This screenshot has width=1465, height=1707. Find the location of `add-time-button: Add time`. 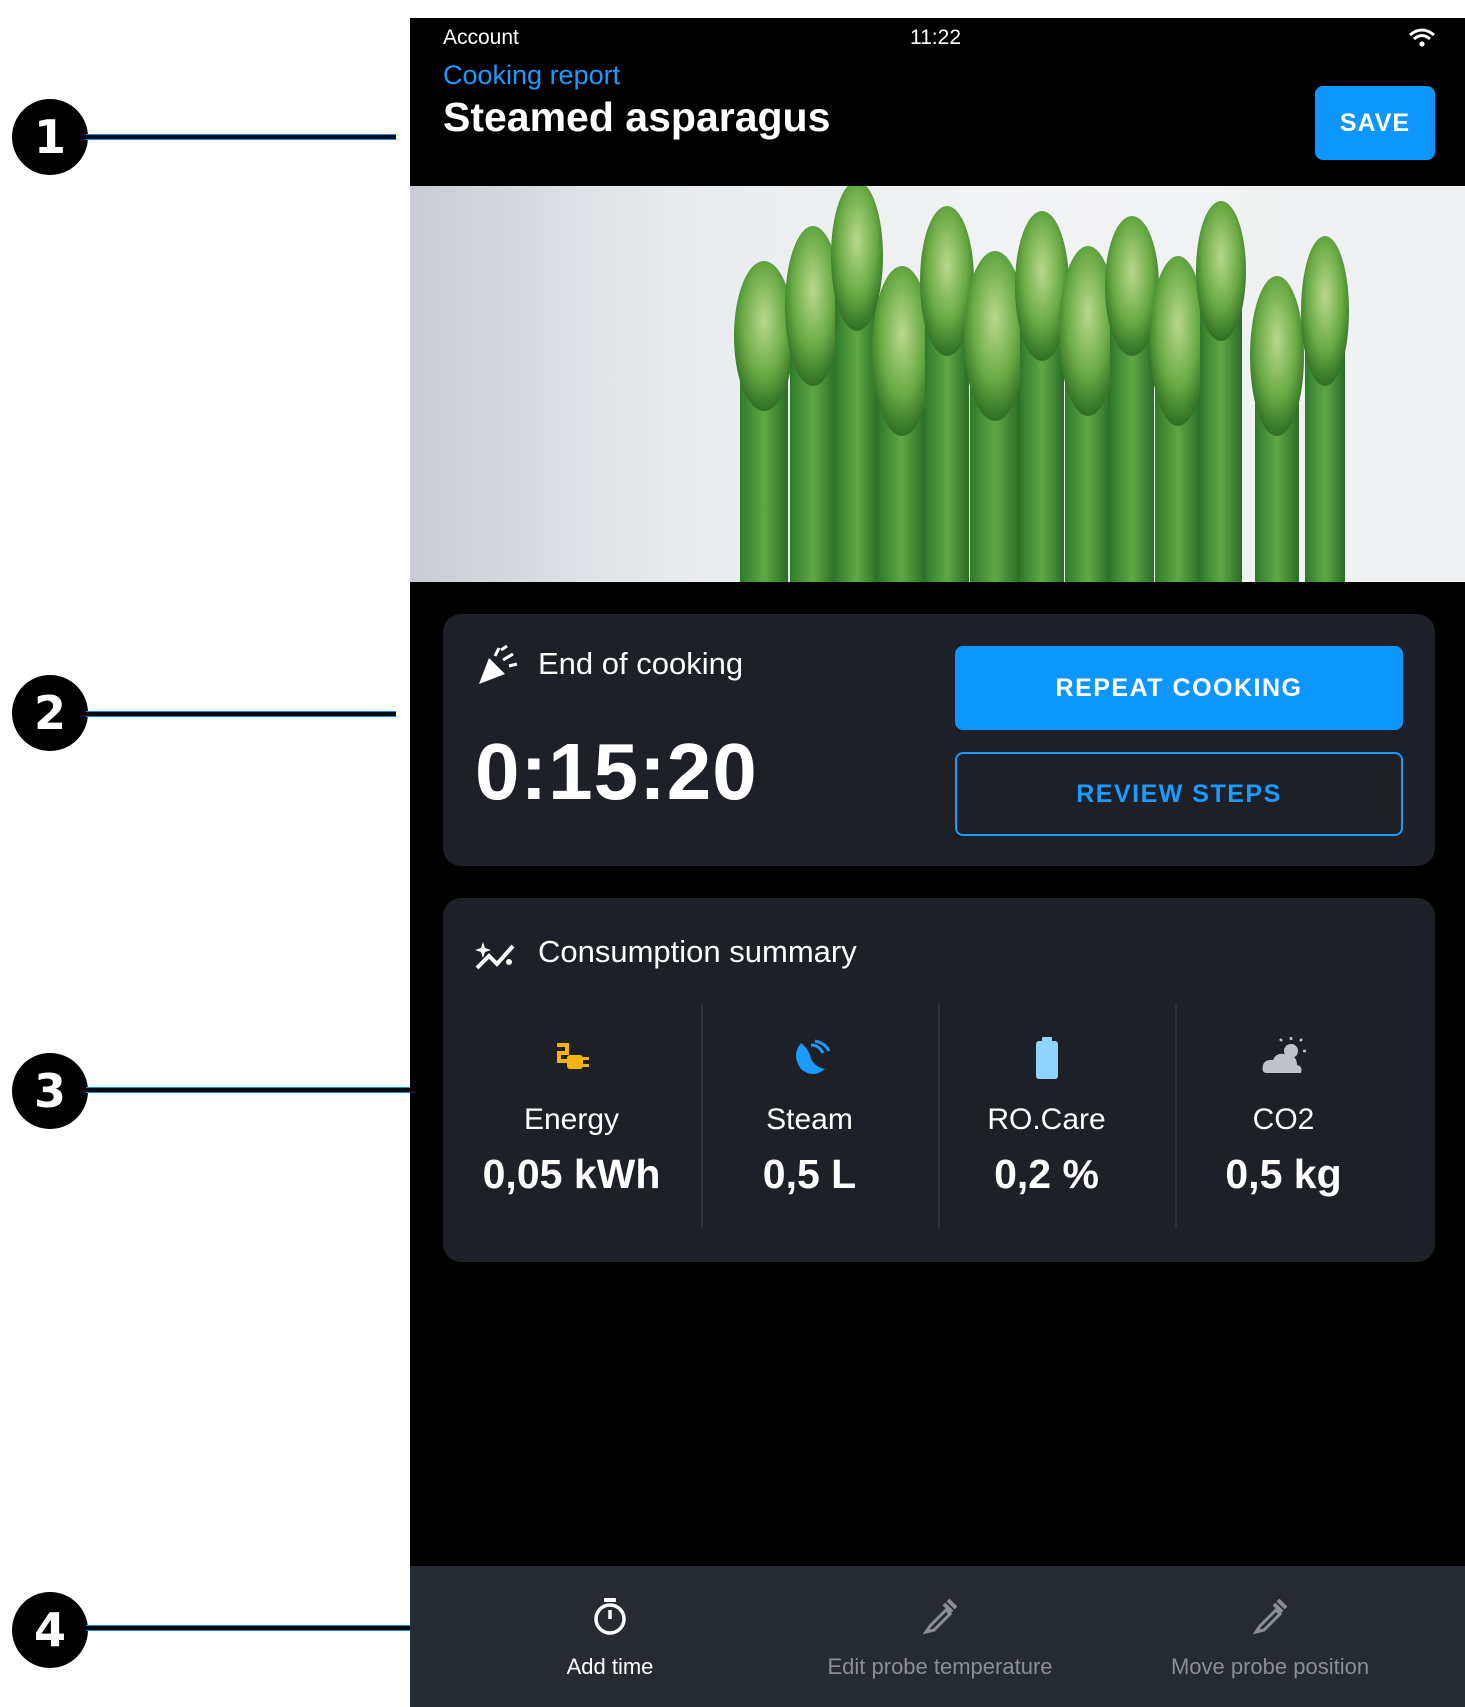

add-time-button: Add time is located at coordinates (610, 1636).